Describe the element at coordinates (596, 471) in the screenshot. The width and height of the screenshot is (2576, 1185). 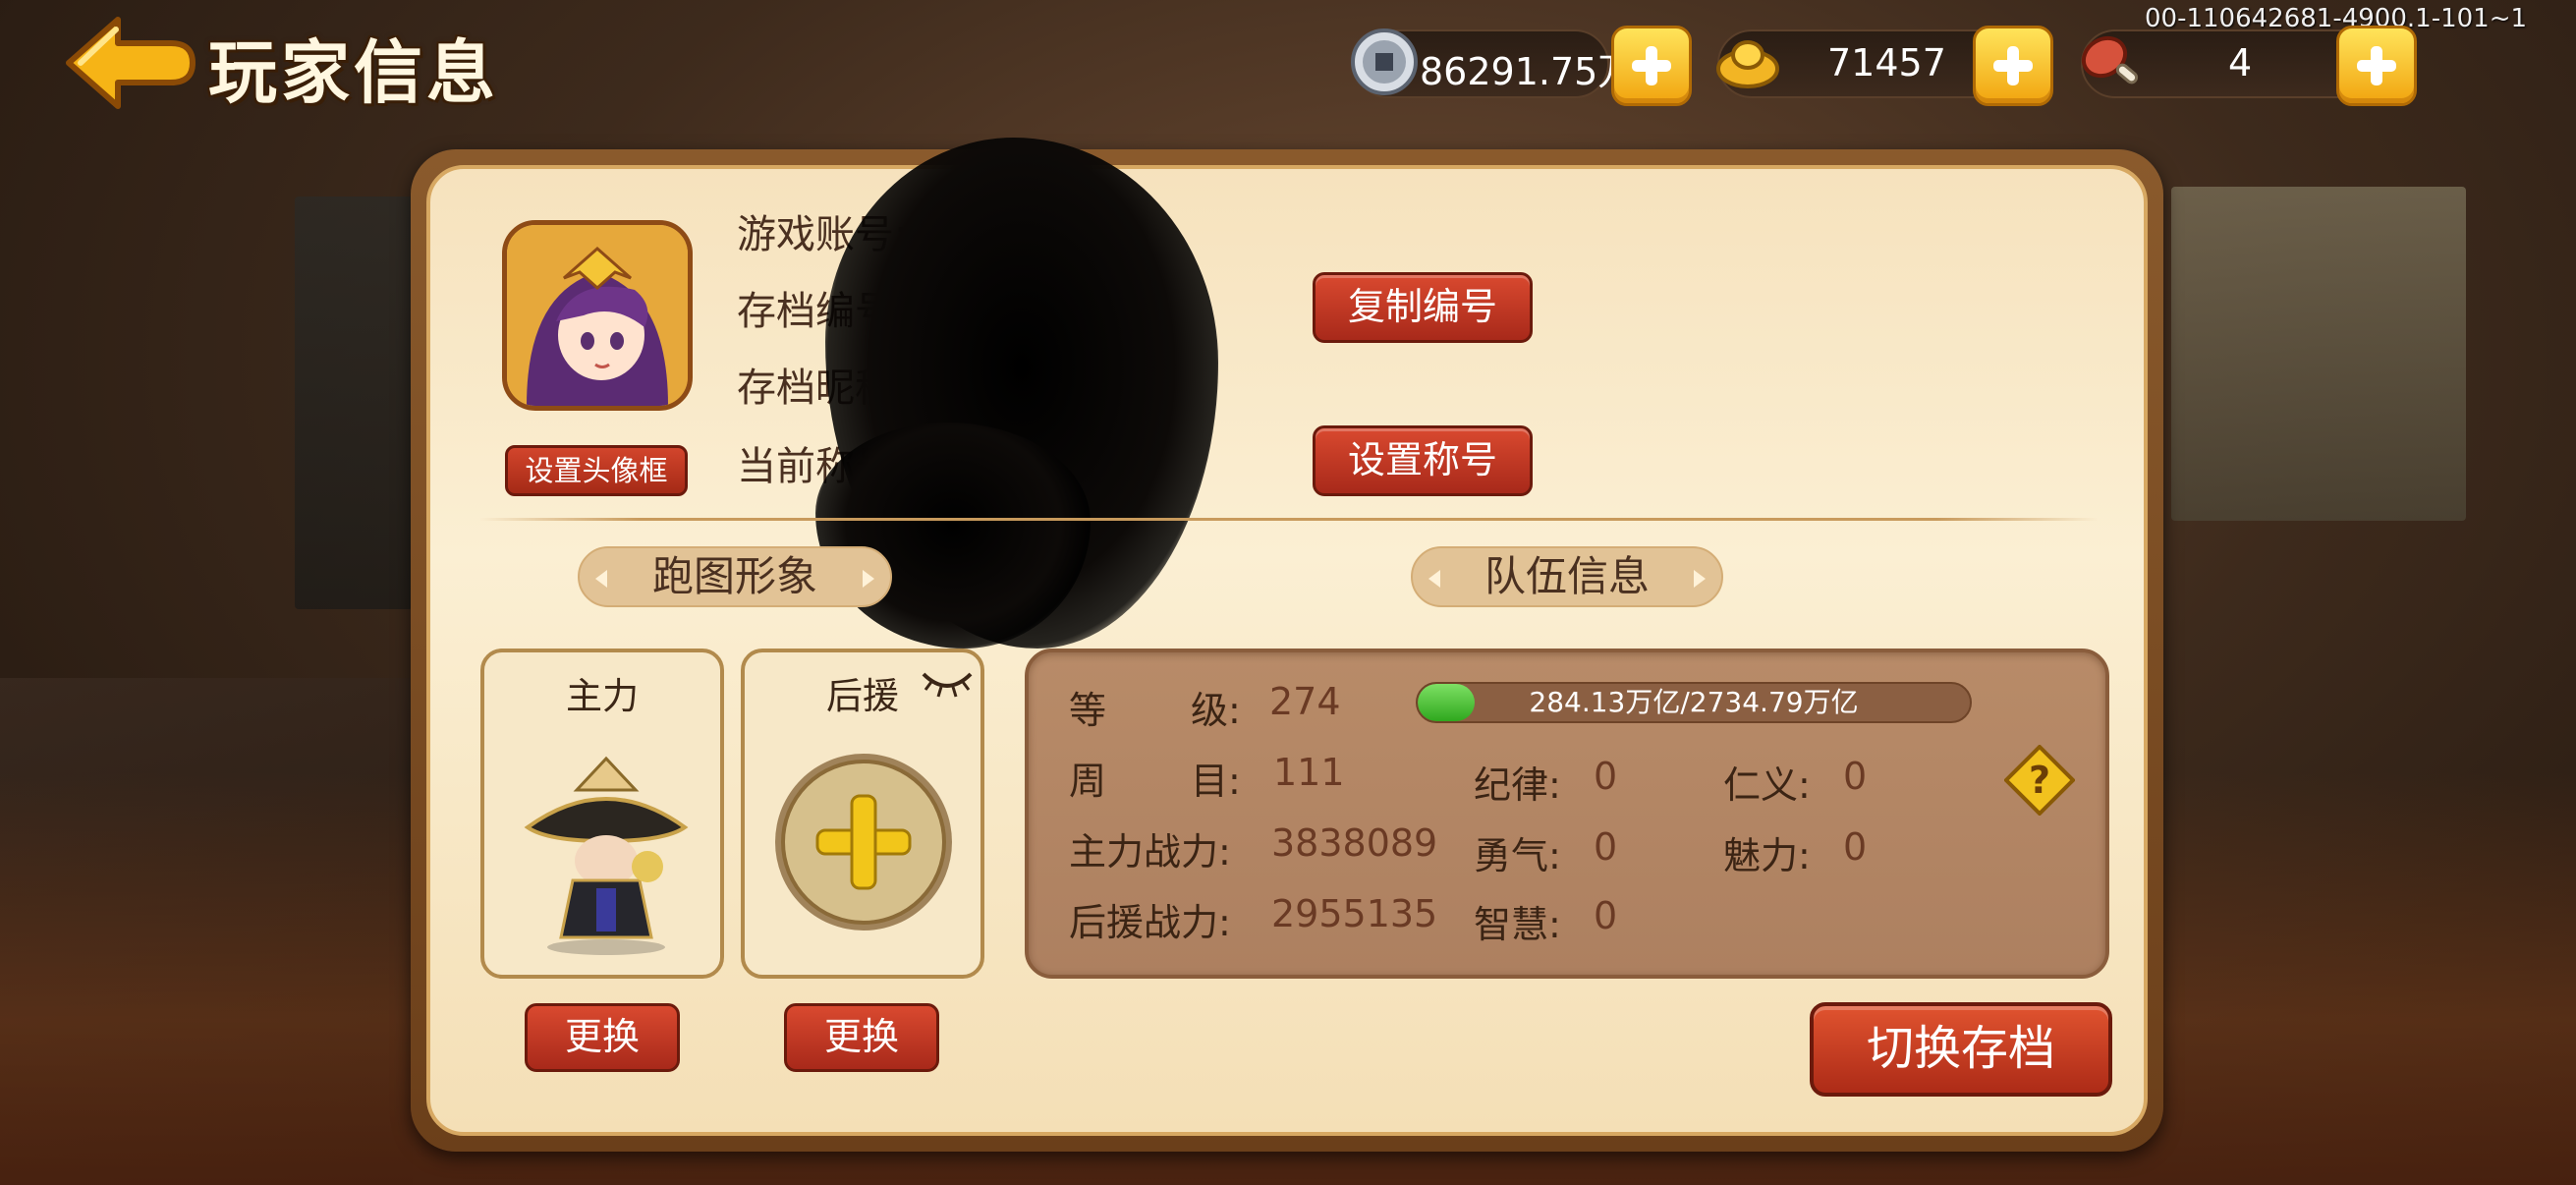
I see `set-avatar-frame-button: 设置头像框` at that location.